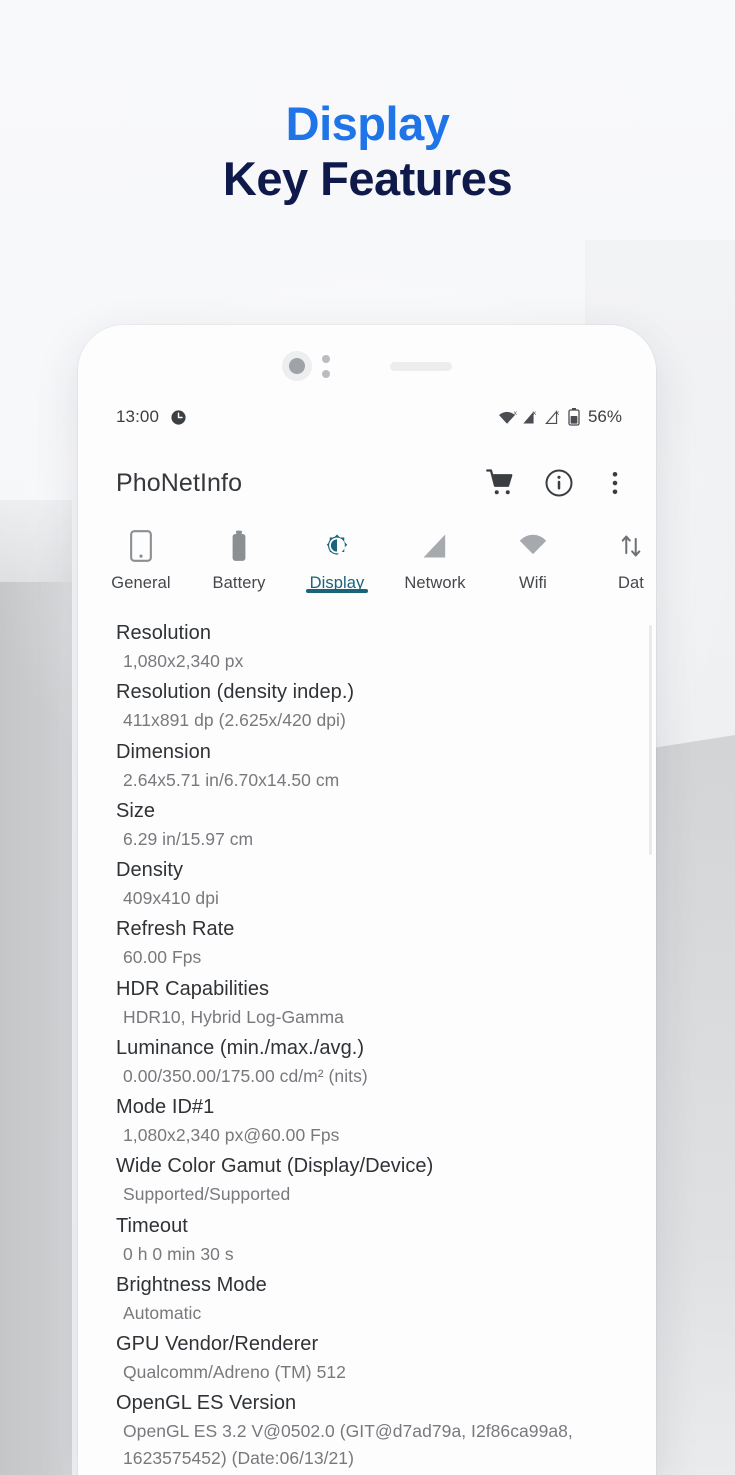  What do you see at coordinates (234, 720) in the screenshot?
I see `row-value: 411x891 dp (2.625x/420 dpi)` at bounding box center [234, 720].